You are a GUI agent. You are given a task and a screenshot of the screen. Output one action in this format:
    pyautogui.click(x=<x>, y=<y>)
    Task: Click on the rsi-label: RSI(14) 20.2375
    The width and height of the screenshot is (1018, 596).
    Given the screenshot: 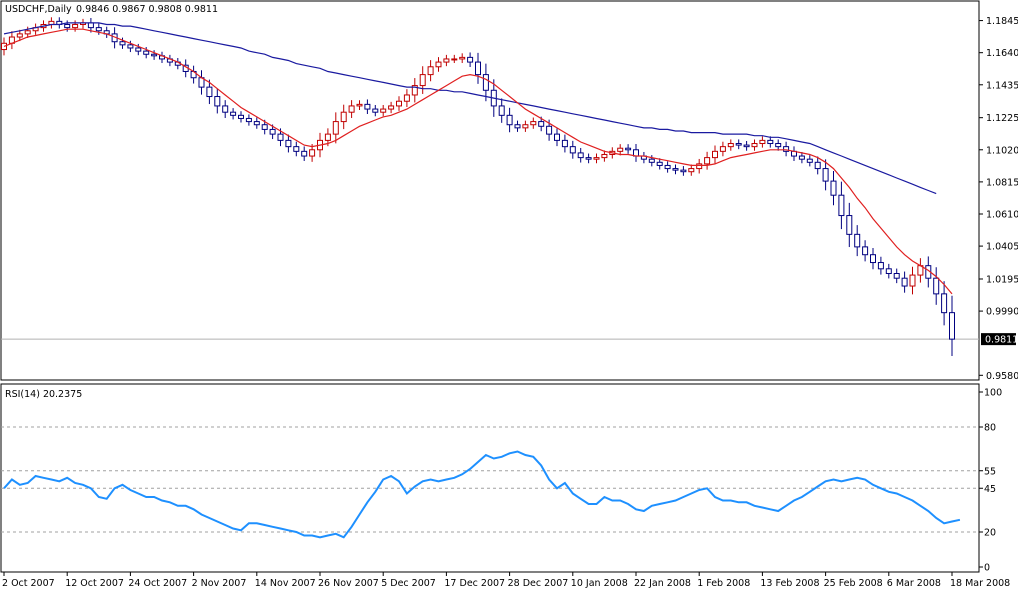 What is the action you would take?
    pyautogui.click(x=43, y=394)
    